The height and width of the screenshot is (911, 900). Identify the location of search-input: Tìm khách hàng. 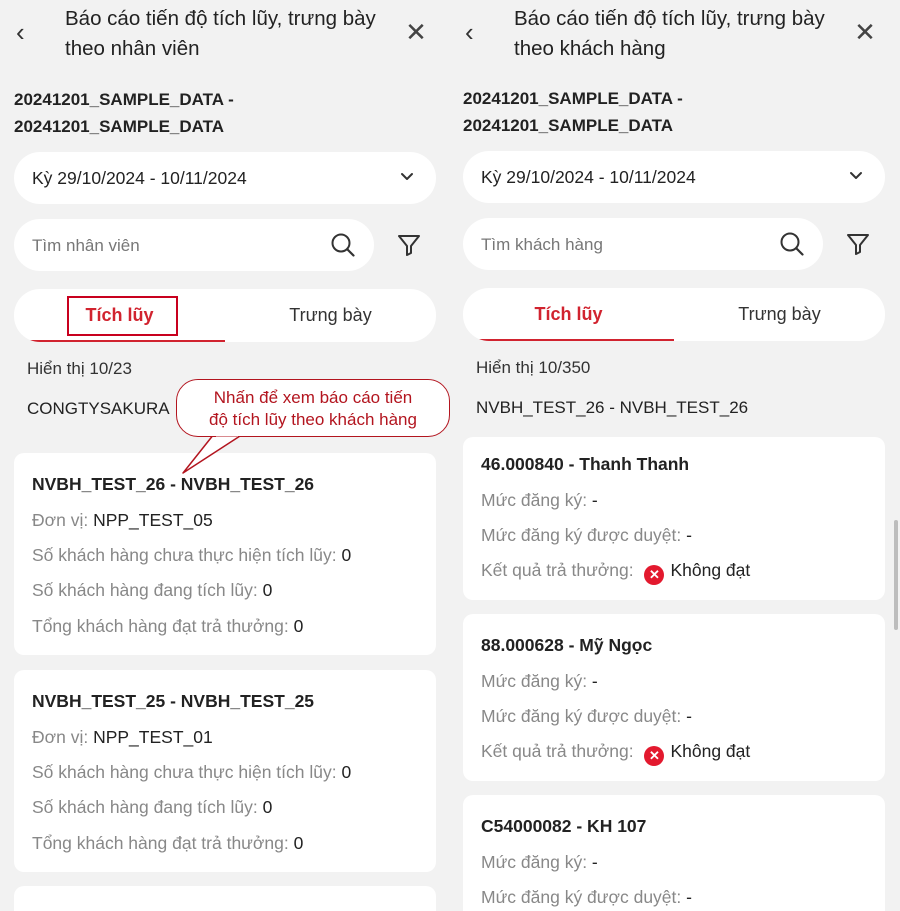
(643, 244).